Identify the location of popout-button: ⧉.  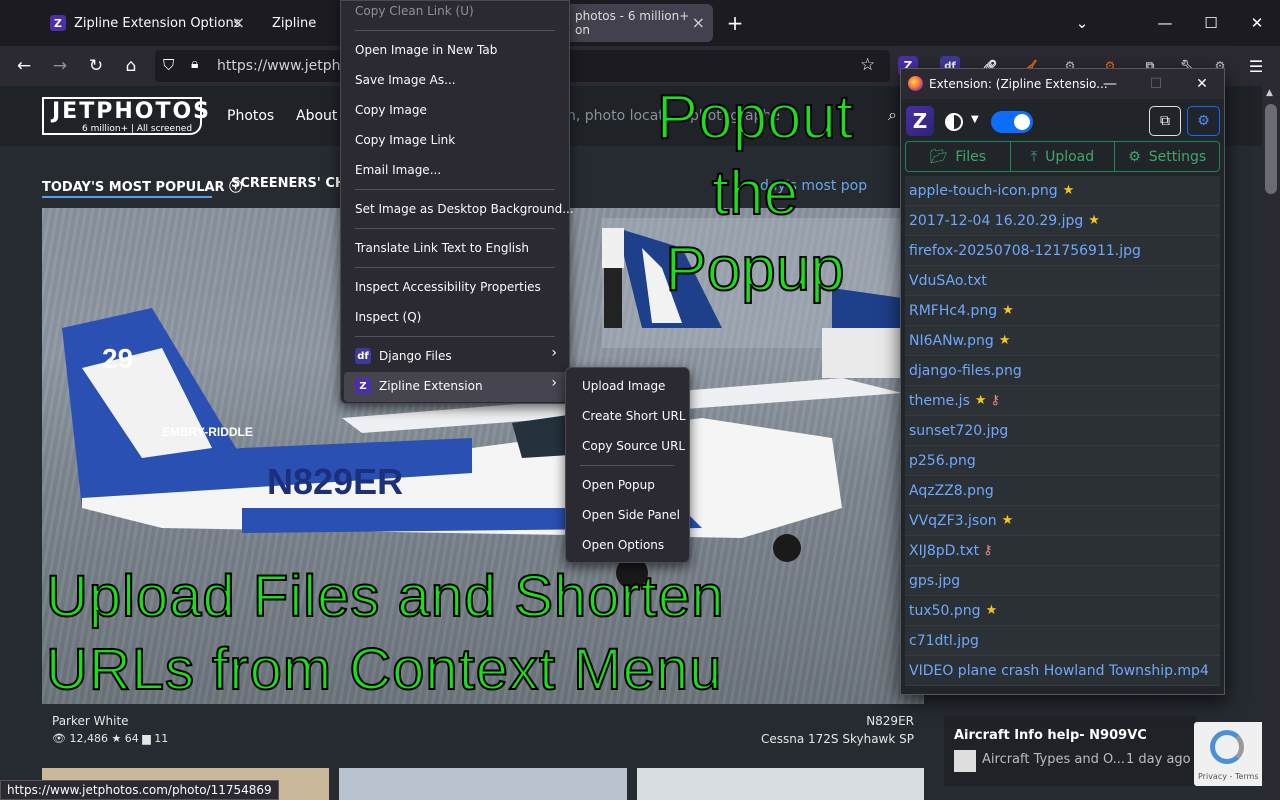
(1165, 121).